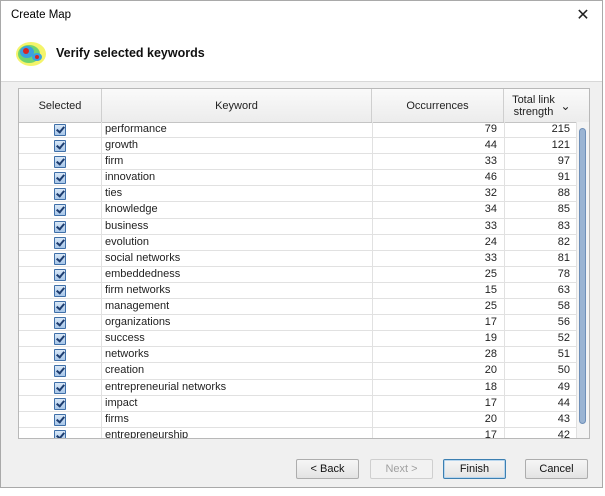 Image resolution: width=605 pixels, height=496 pixels. What do you see at coordinates (540, 105) in the screenshot?
I see `column-header-total-link-strength: Total link strength ⌄` at bounding box center [540, 105].